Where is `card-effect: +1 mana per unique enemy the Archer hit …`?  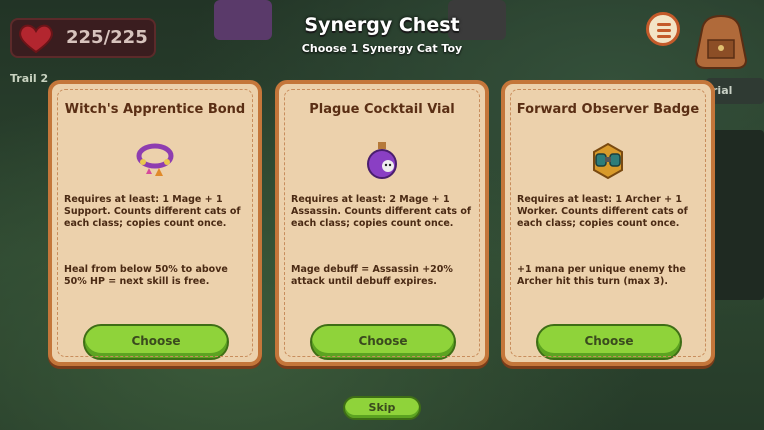 card-effect: +1 mana per unique enemy the Archer hit … is located at coordinates (601, 275).